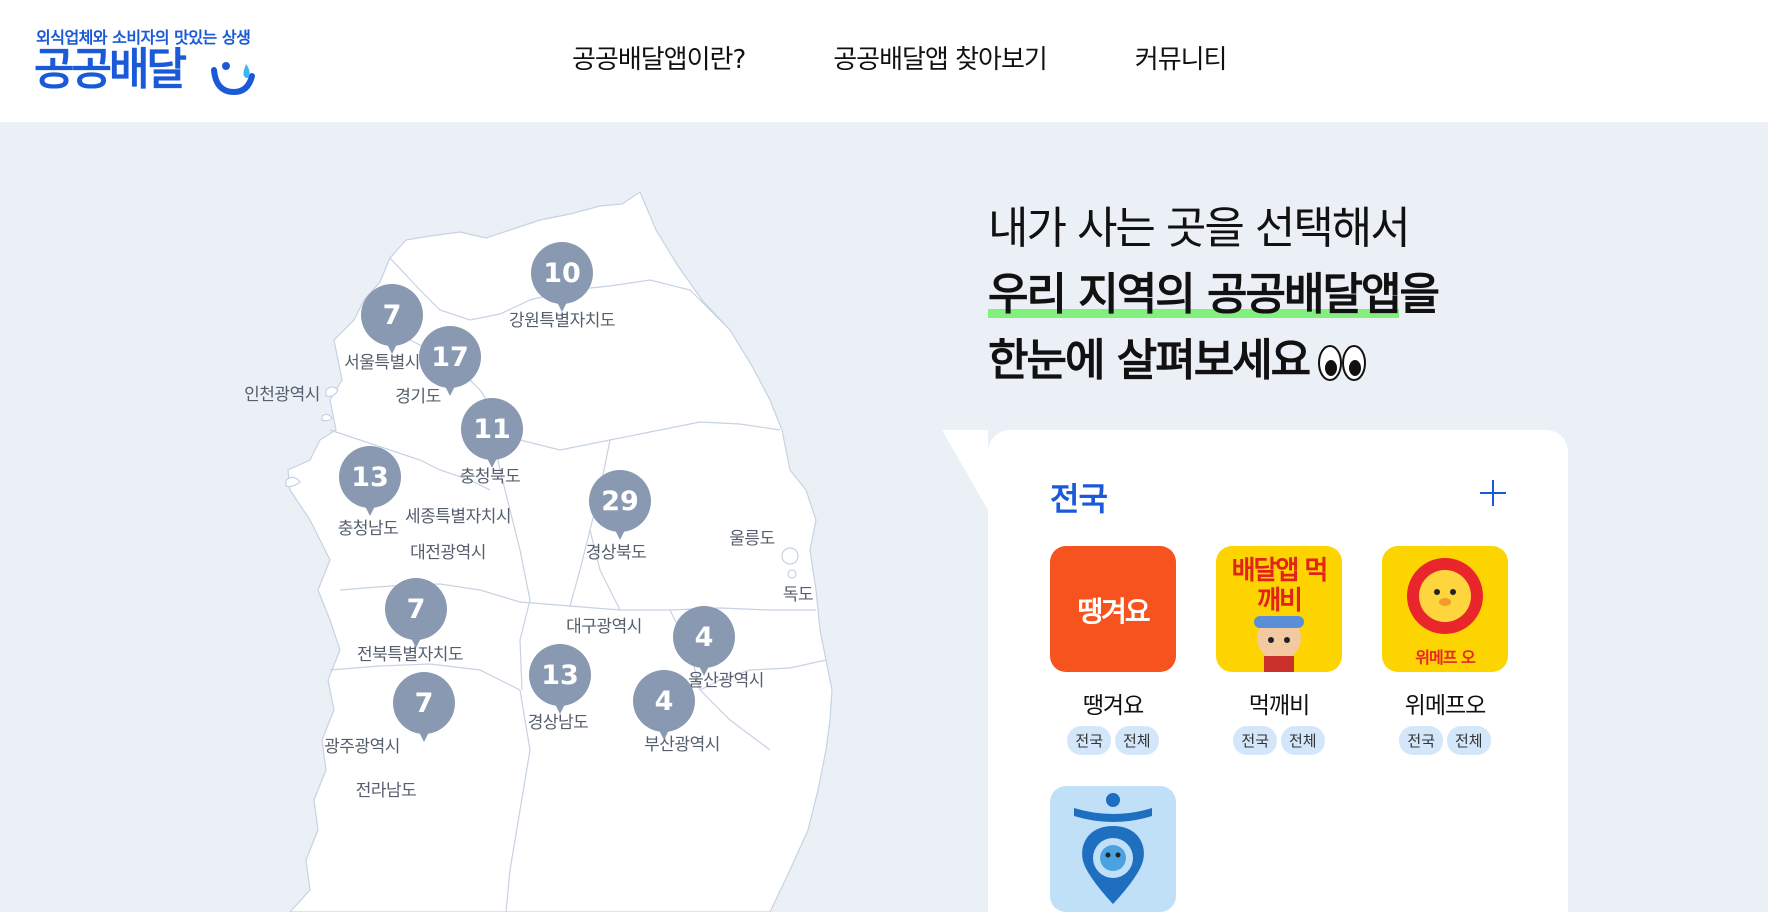  What do you see at coordinates (752, 536) in the screenshot?
I see `region-label-ulleungdo: 울릉도` at bounding box center [752, 536].